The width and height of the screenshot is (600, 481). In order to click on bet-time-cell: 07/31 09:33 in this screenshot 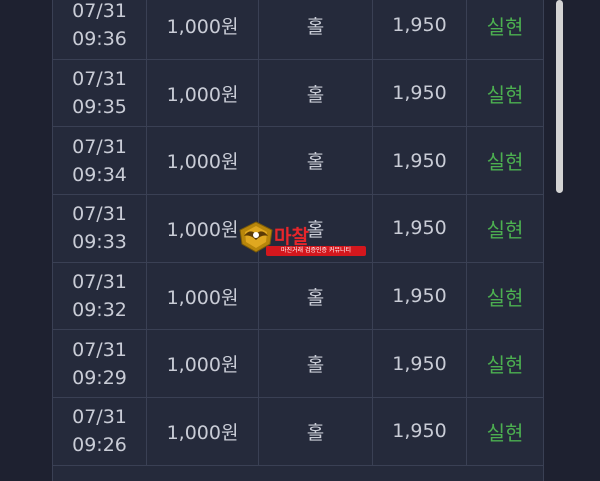, I will do `click(100, 228)`.